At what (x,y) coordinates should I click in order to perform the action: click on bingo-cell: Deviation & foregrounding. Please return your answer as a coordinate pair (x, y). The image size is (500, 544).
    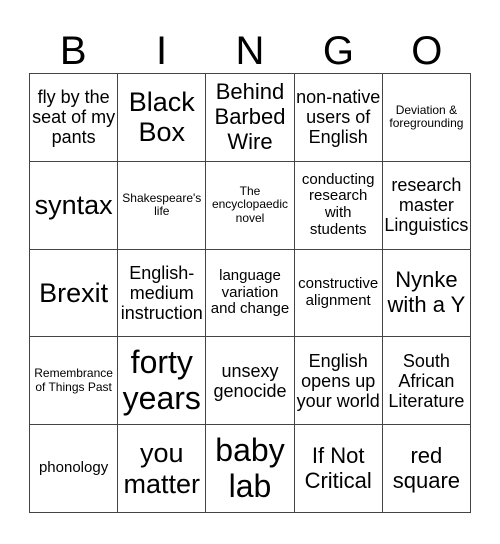
    Looking at the image, I should click on (426, 118).